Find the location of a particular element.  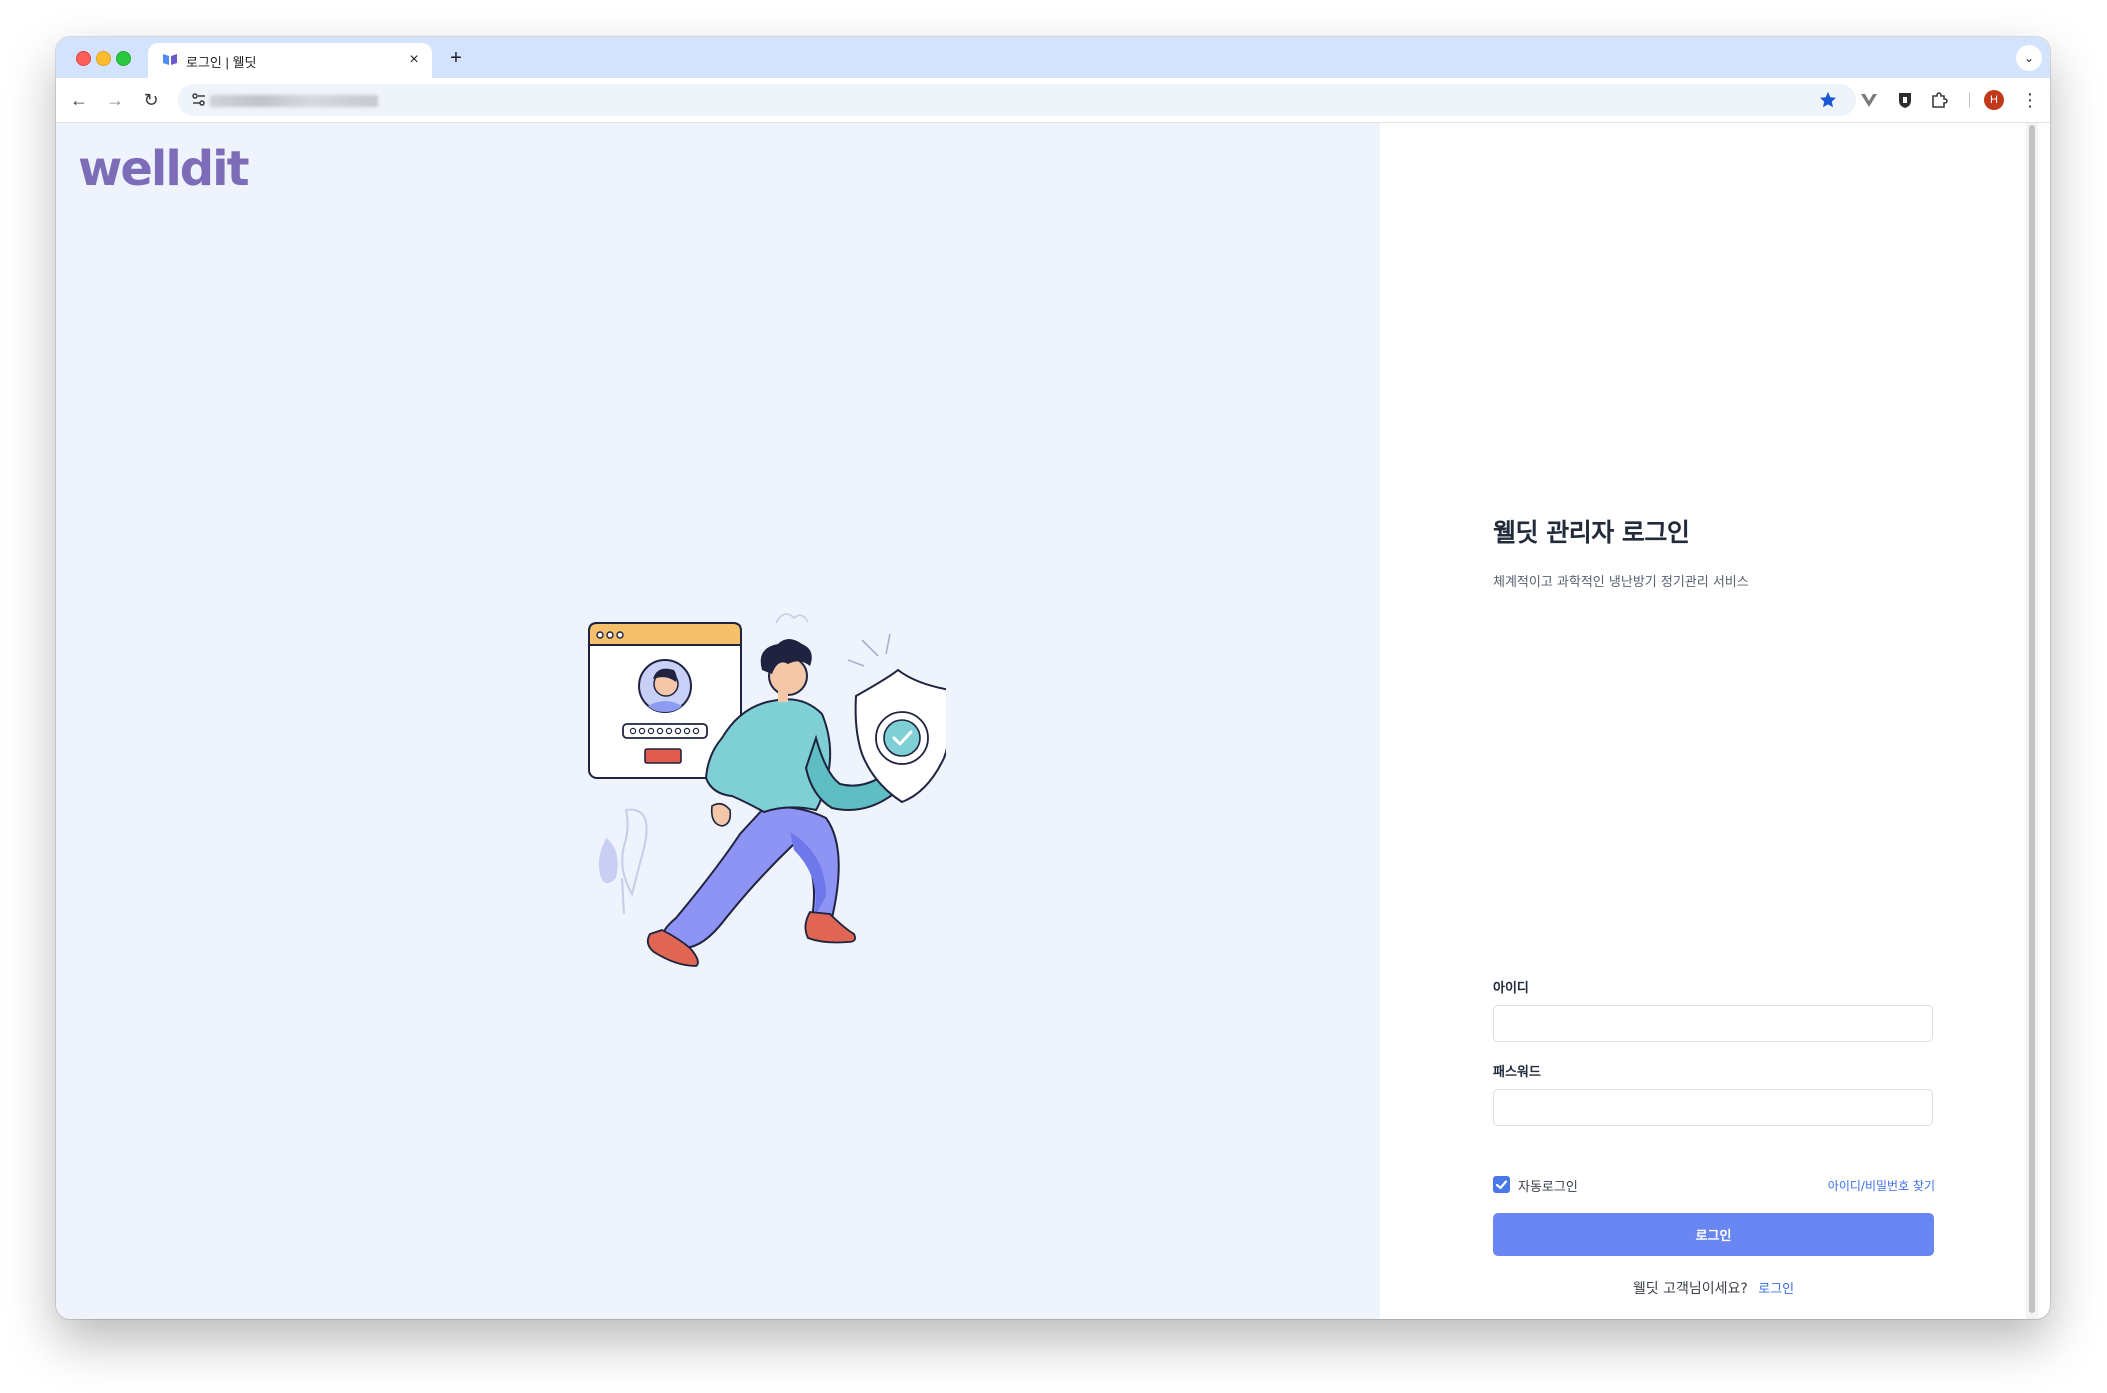

toolbar-divider is located at coordinates (1969, 100).